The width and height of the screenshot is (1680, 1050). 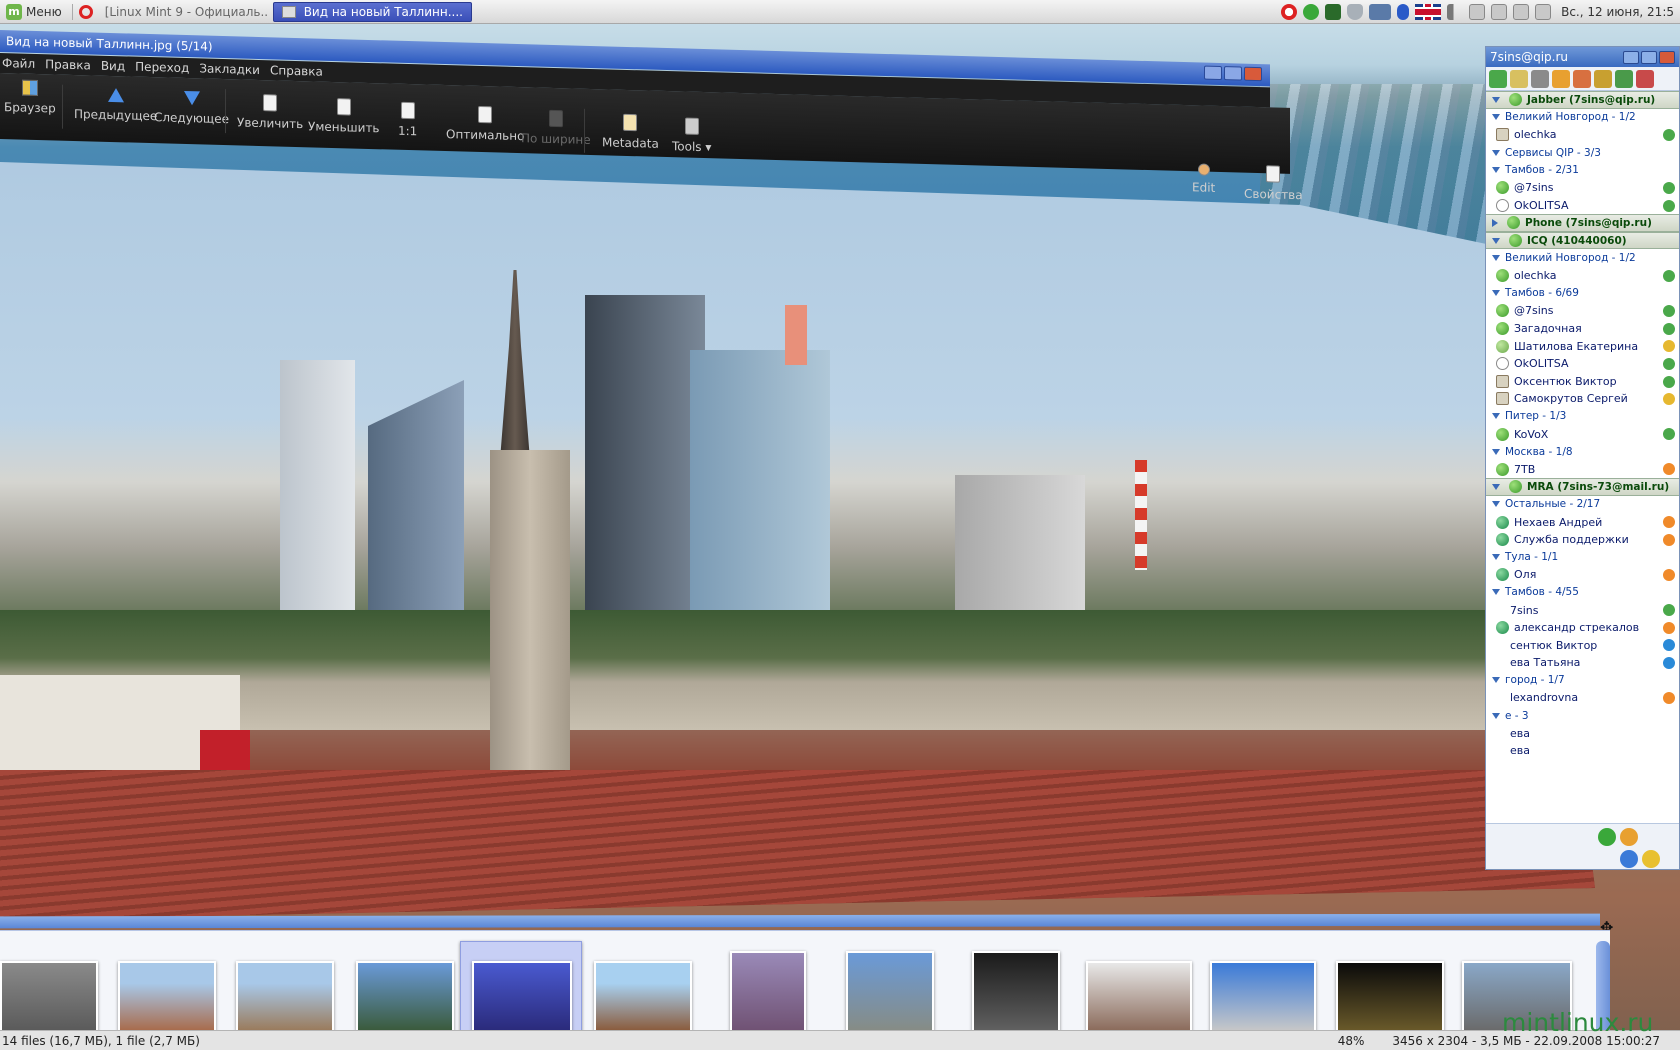 I want to click on menu-bookmarks: Закладки, so click(x=229, y=69).